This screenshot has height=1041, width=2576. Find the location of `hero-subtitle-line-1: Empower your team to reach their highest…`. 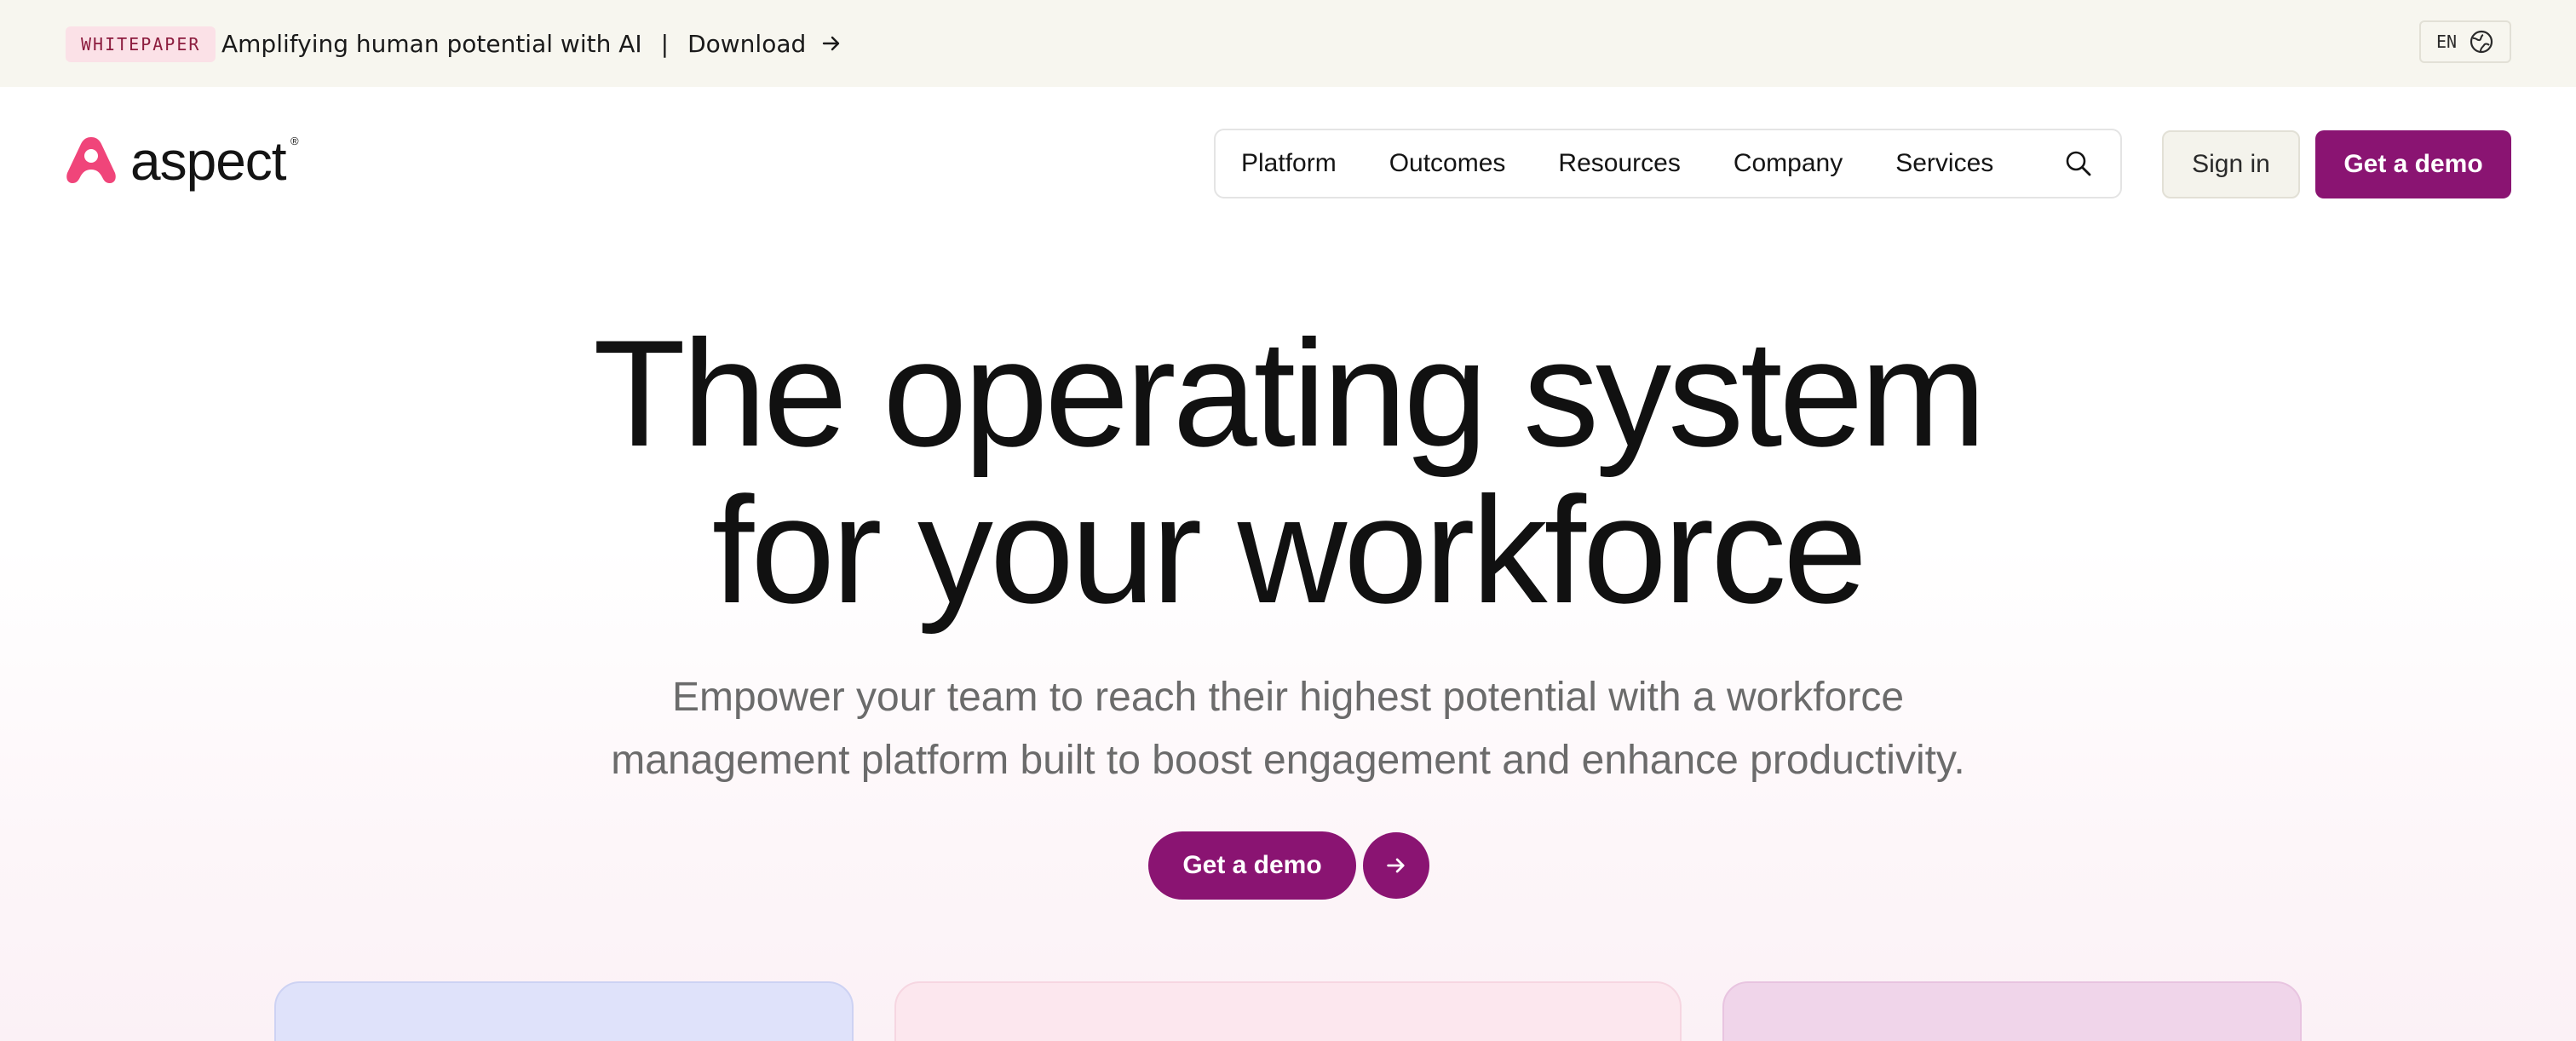

hero-subtitle-line-1: Empower your team to reach their highest… is located at coordinates (1288, 698).